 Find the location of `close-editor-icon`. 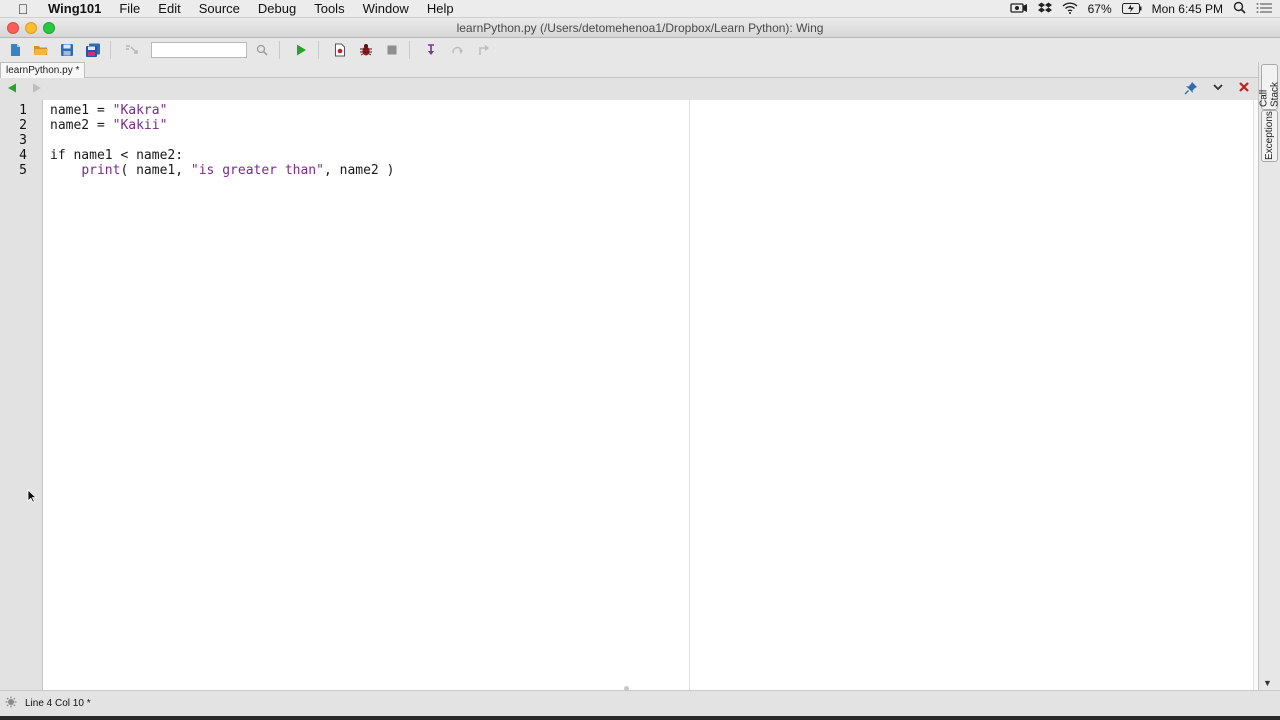

close-editor-icon is located at coordinates (1244, 88).